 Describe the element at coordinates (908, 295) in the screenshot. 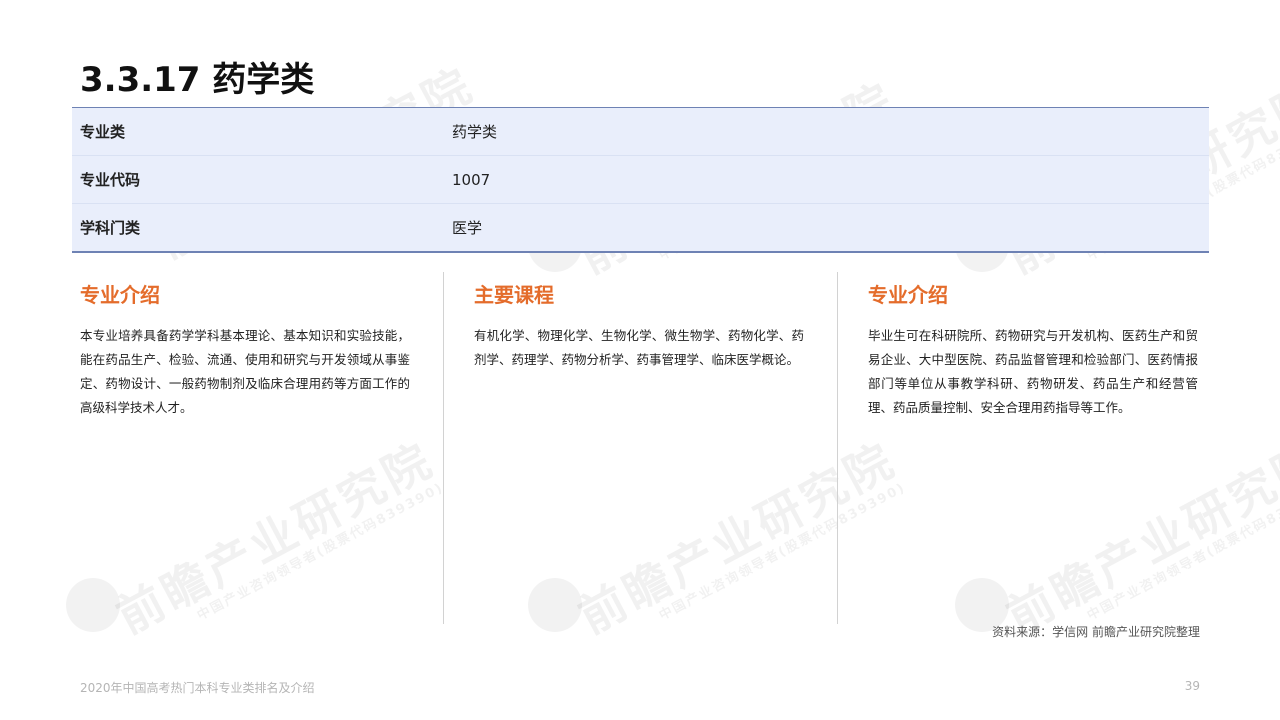

I see `career-heading: 专业介绍` at that location.